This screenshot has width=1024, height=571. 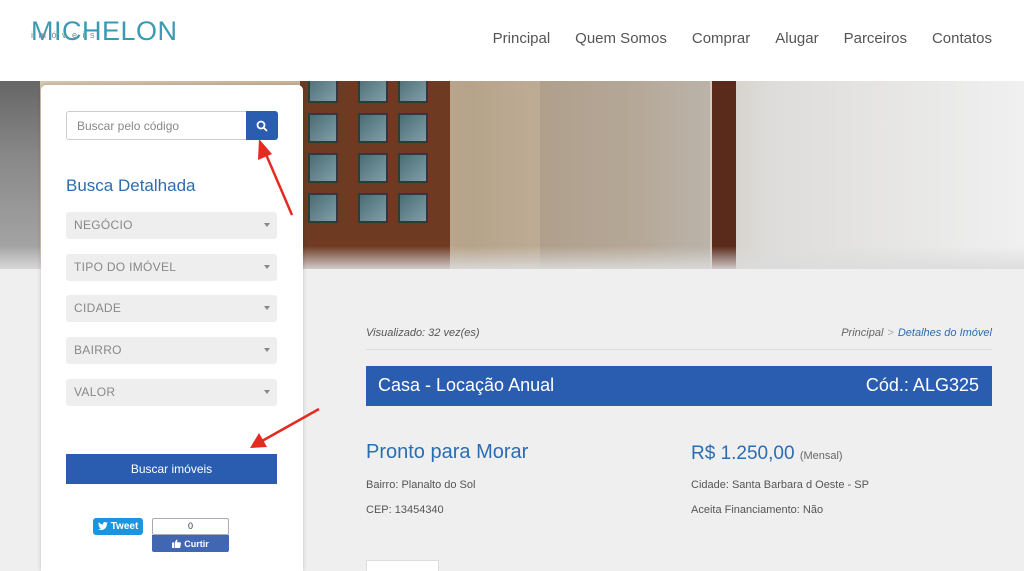 I want to click on property-title: Casa - Locação Anual, so click(x=466, y=385).